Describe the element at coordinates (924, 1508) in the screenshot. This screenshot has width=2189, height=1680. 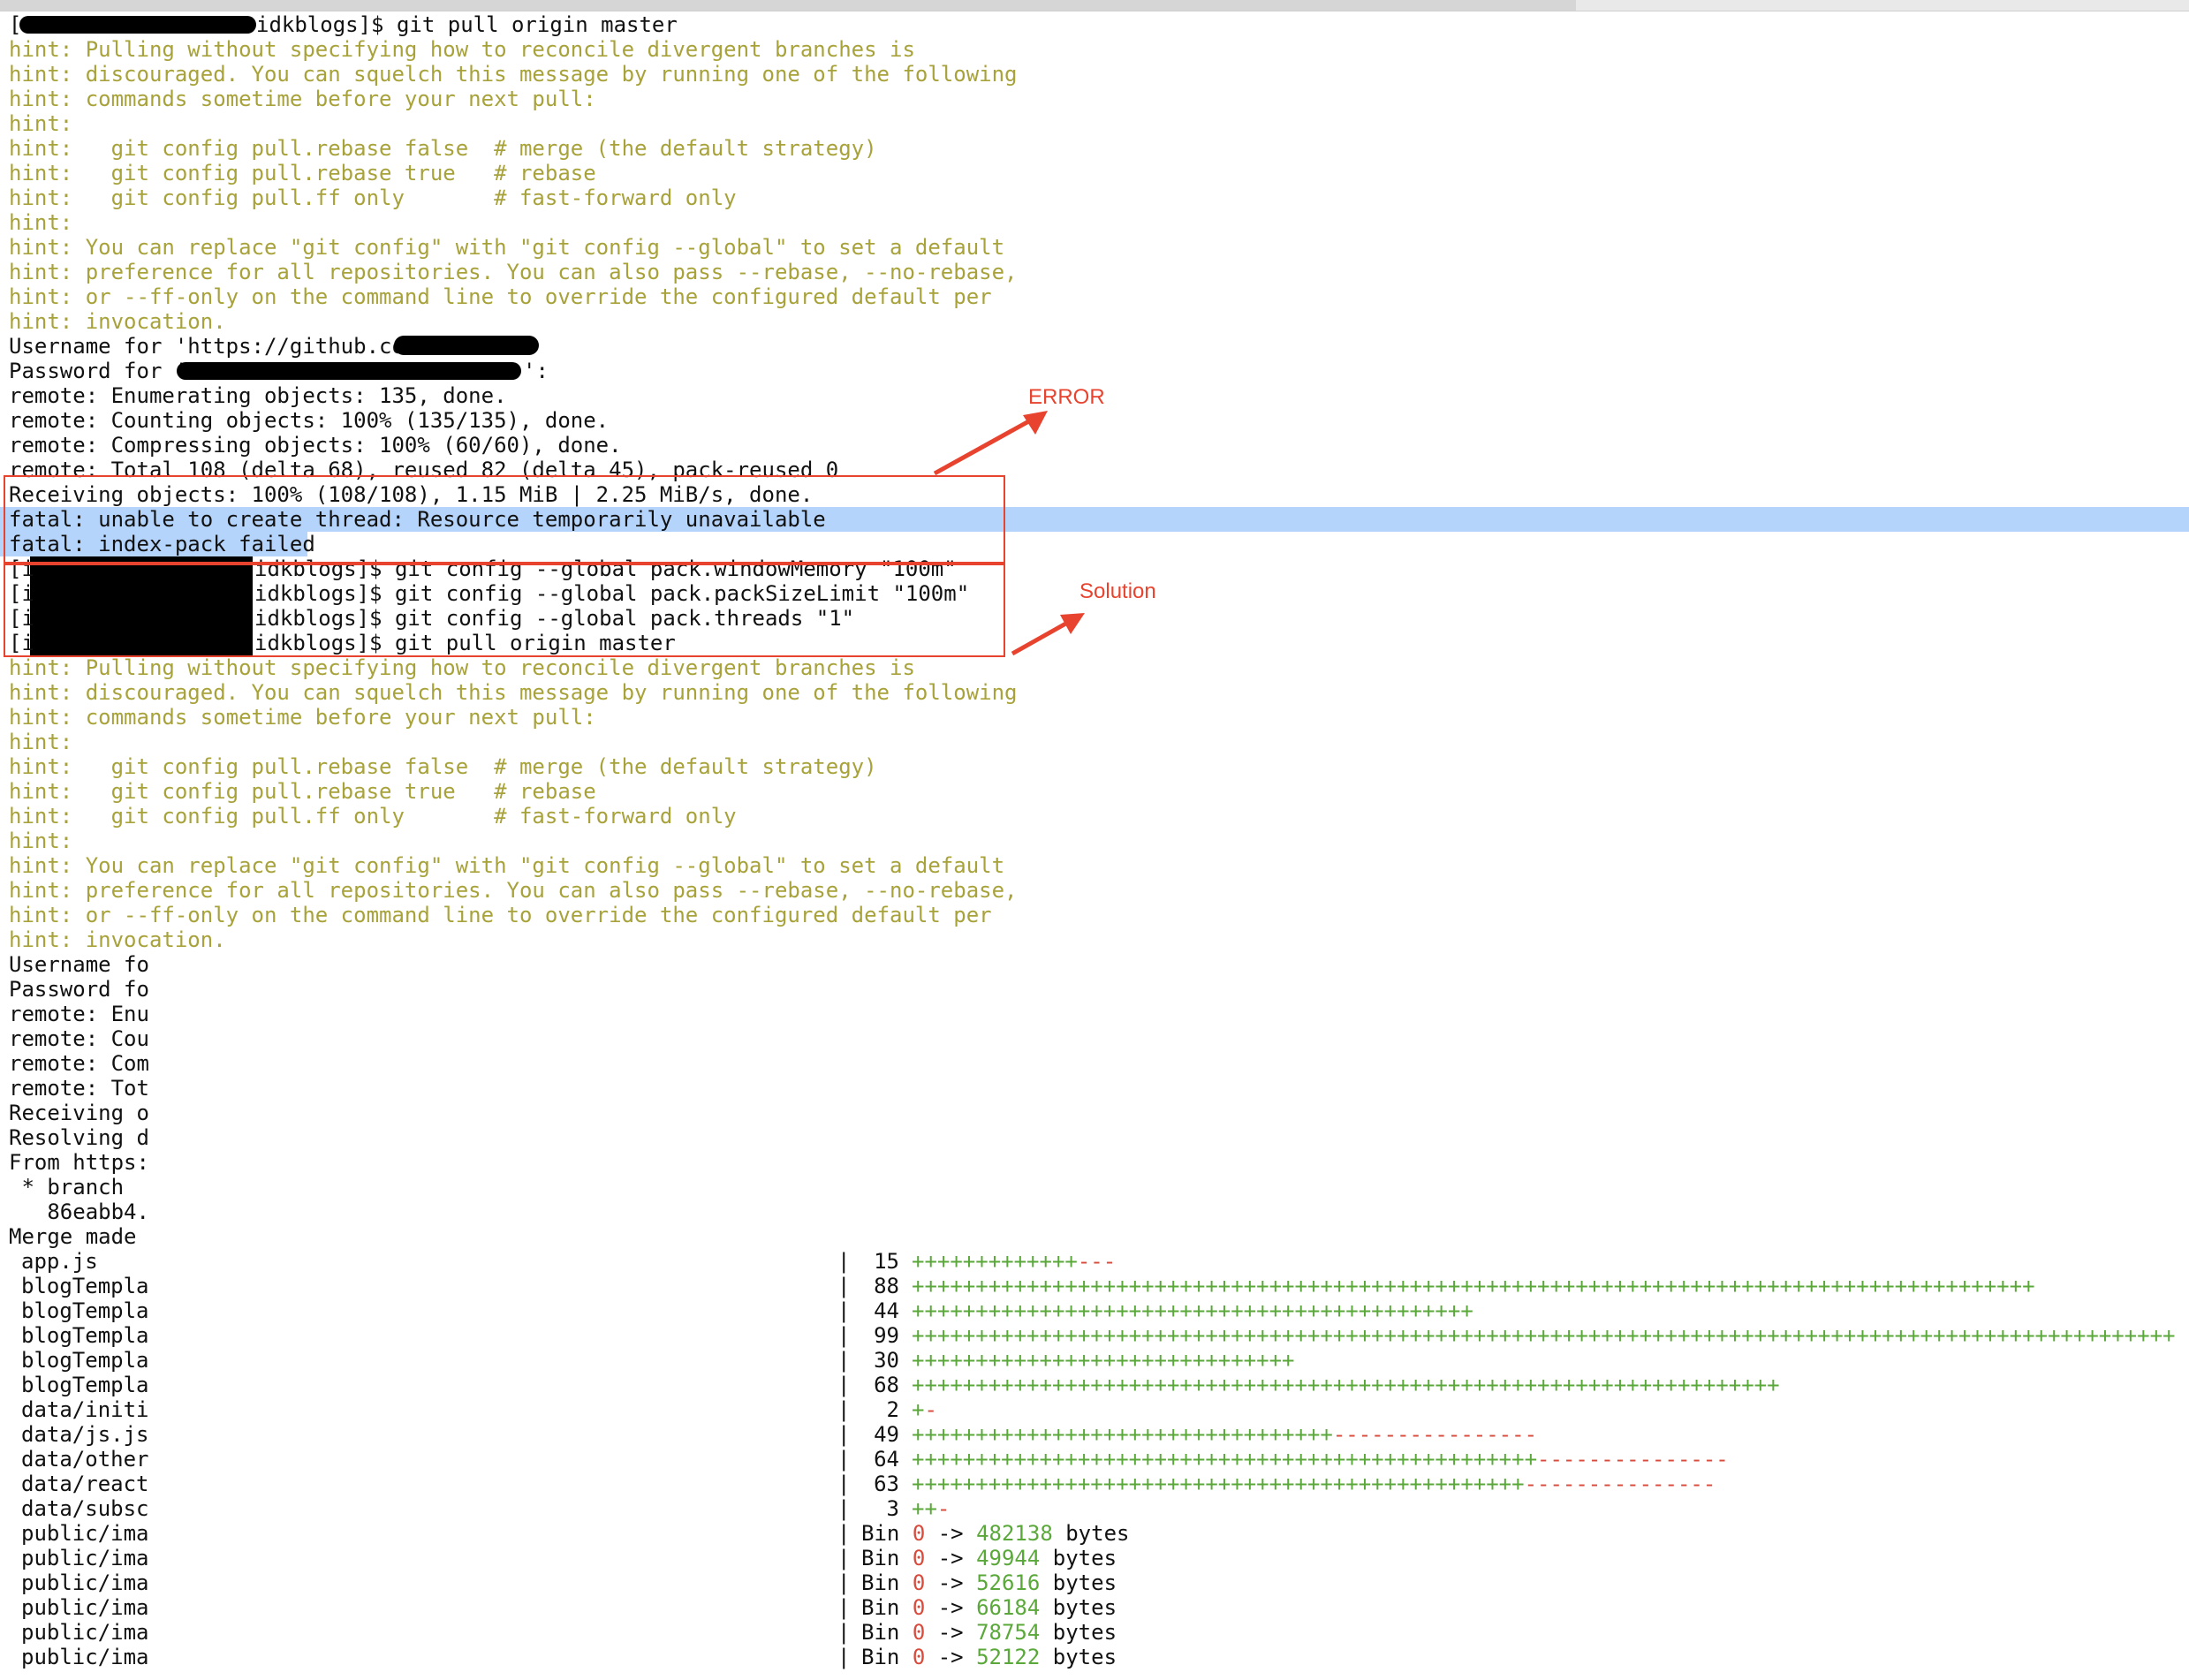
I see `diffstat-insertions: ++` at that location.